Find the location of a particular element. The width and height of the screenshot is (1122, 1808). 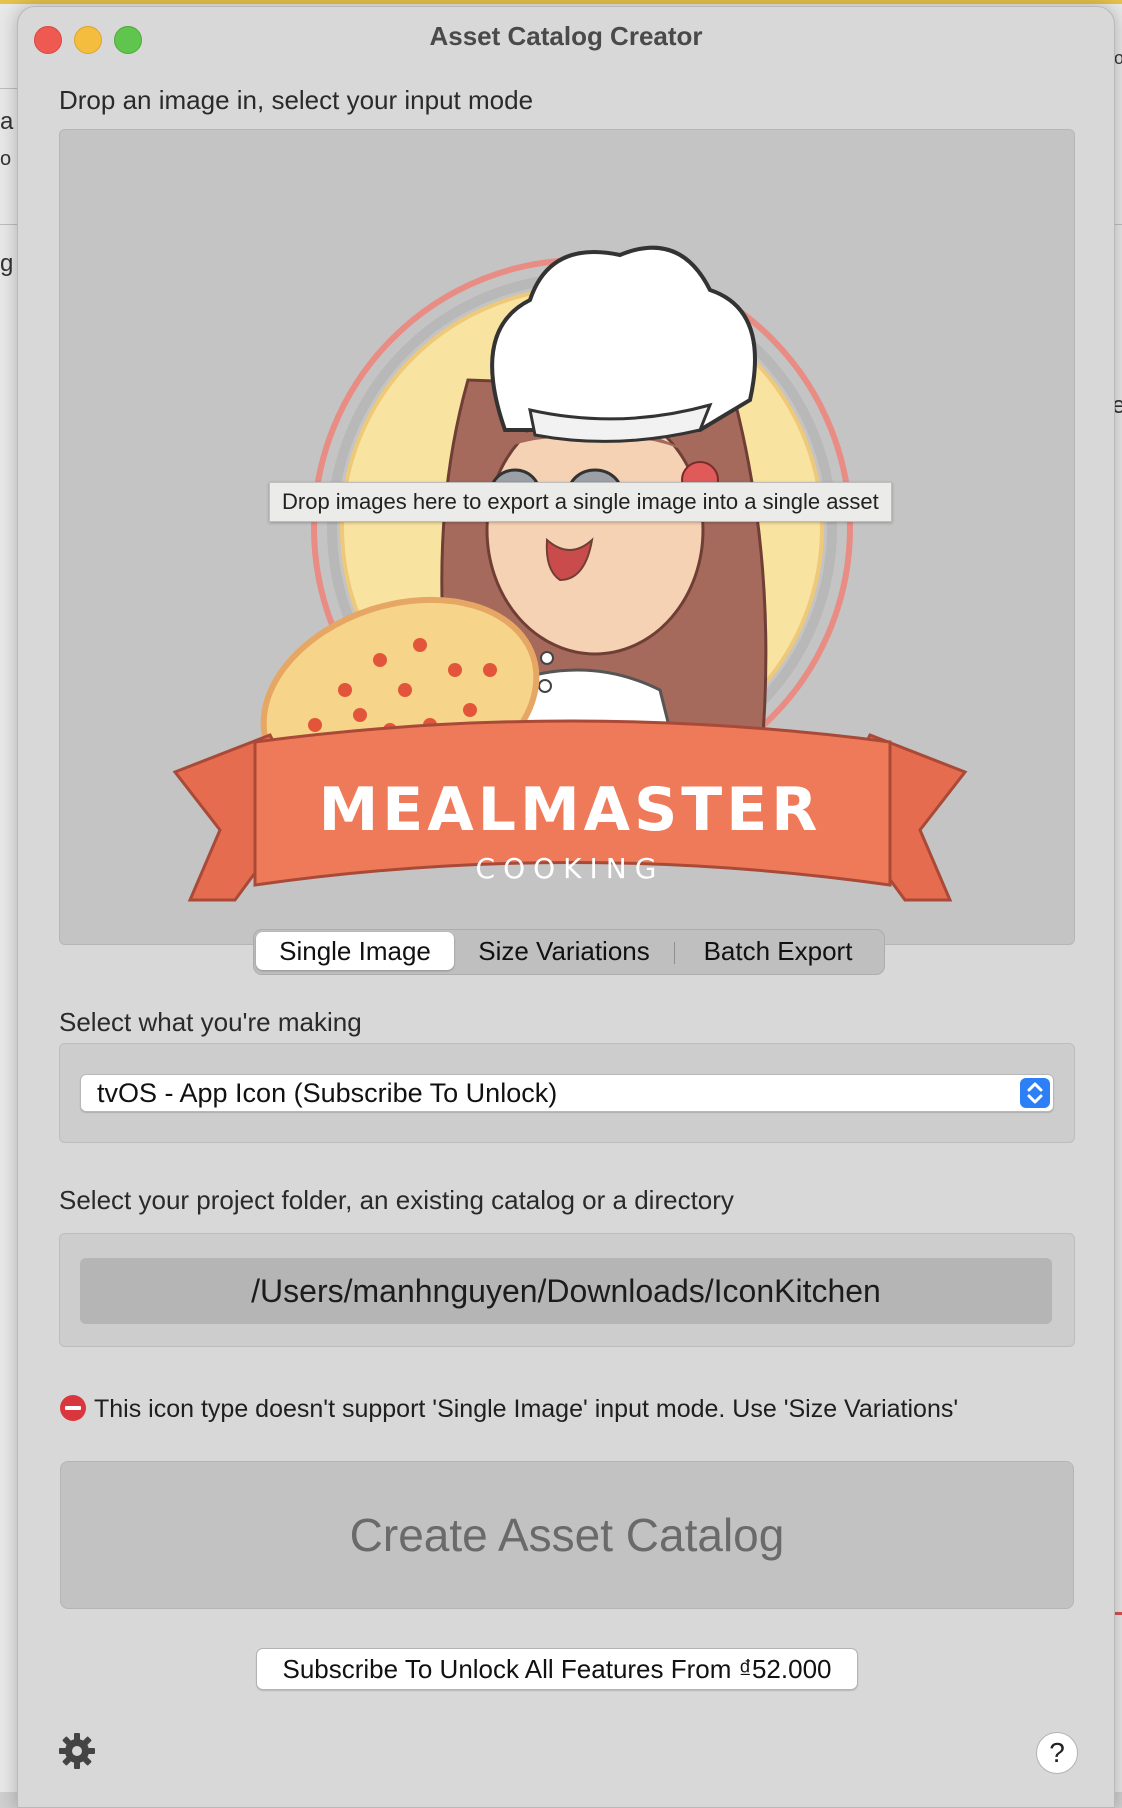

no-entry-icon is located at coordinates (73, 1408).